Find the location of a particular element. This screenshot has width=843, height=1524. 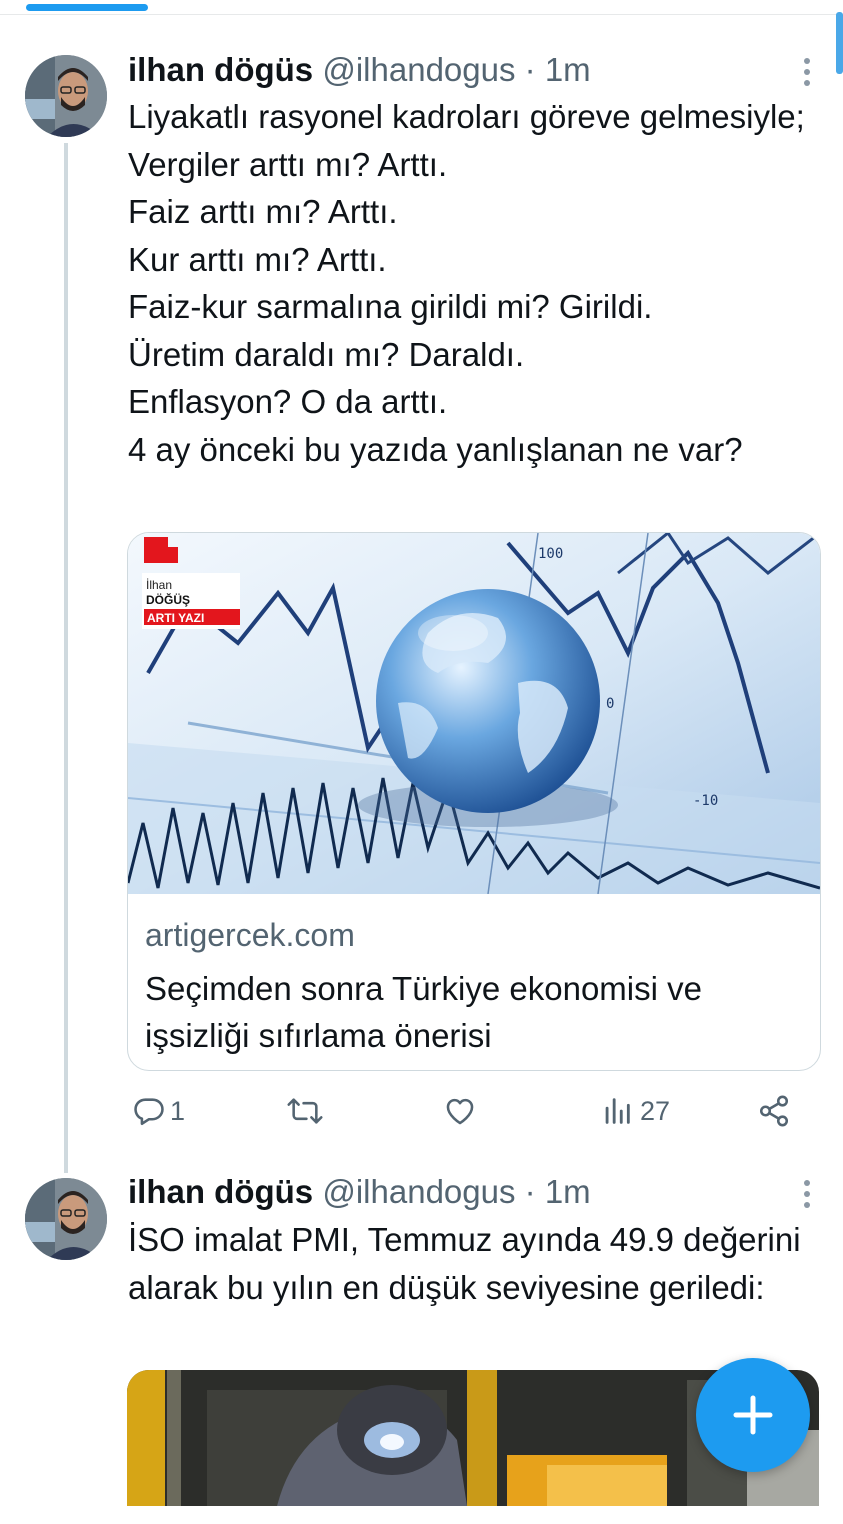

share-icon is located at coordinates (774, 1111).